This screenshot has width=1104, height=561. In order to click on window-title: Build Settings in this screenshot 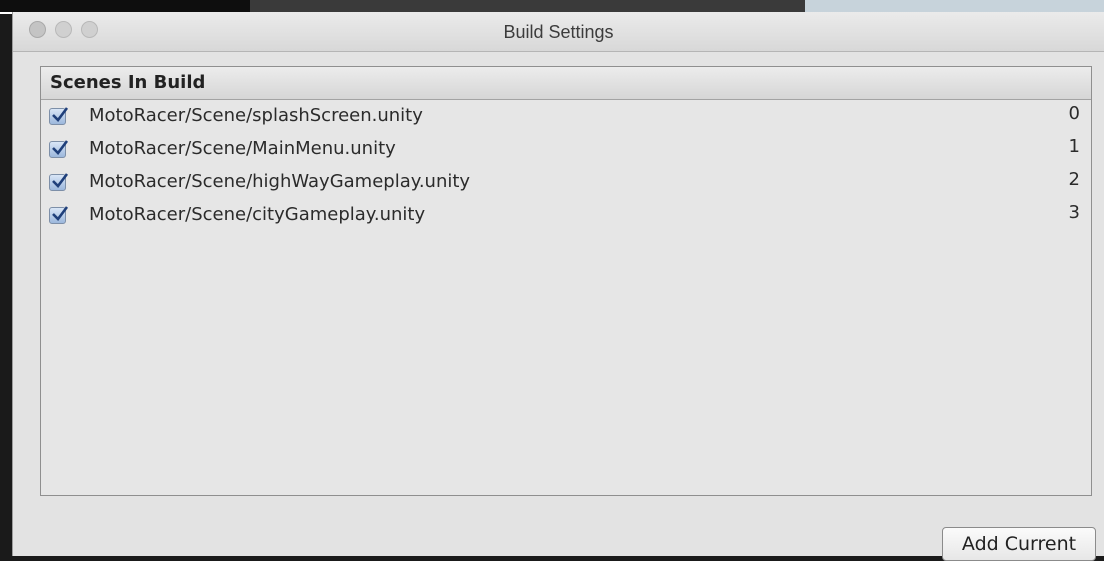, I will do `click(558, 32)`.